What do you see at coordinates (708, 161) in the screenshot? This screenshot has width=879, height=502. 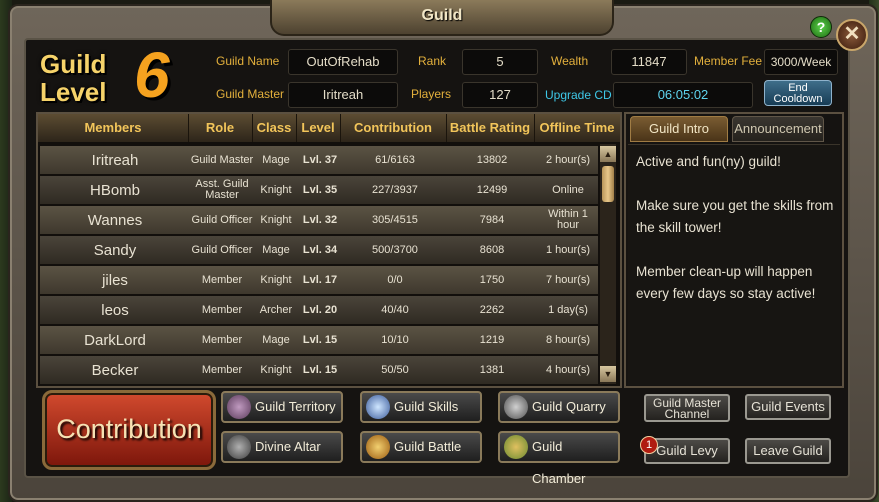 I see `intro-paragraph-1: Active and fun(ny) guild!` at bounding box center [708, 161].